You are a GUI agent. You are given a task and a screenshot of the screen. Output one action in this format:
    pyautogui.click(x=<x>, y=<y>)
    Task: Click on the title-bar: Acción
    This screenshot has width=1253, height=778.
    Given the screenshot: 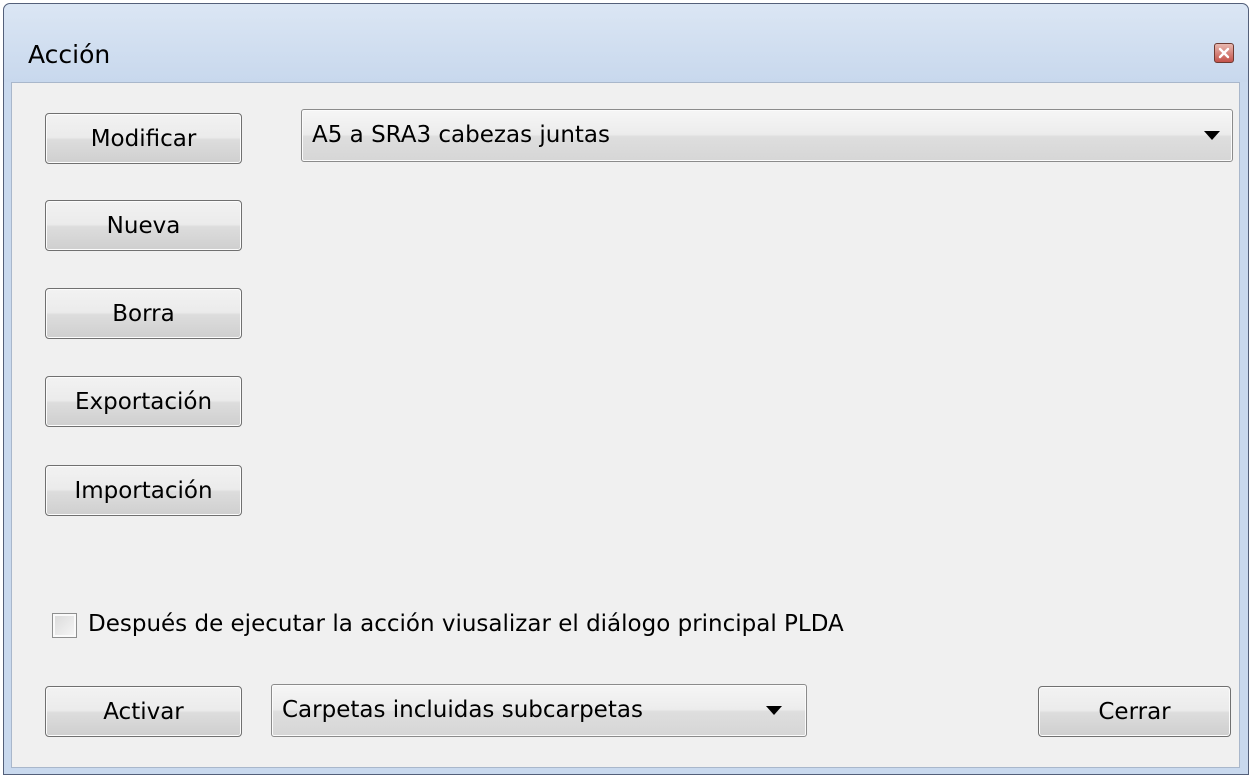 What is the action you would take?
    pyautogui.click(x=626, y=43)
    